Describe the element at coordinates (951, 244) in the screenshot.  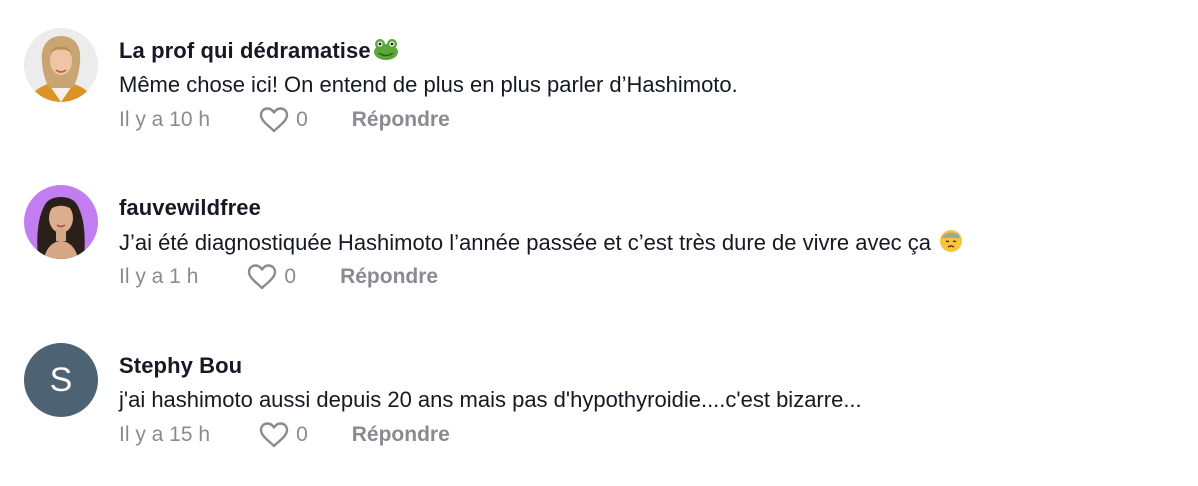
I see `downcast-sweat-face-emoji-icon` at that location.